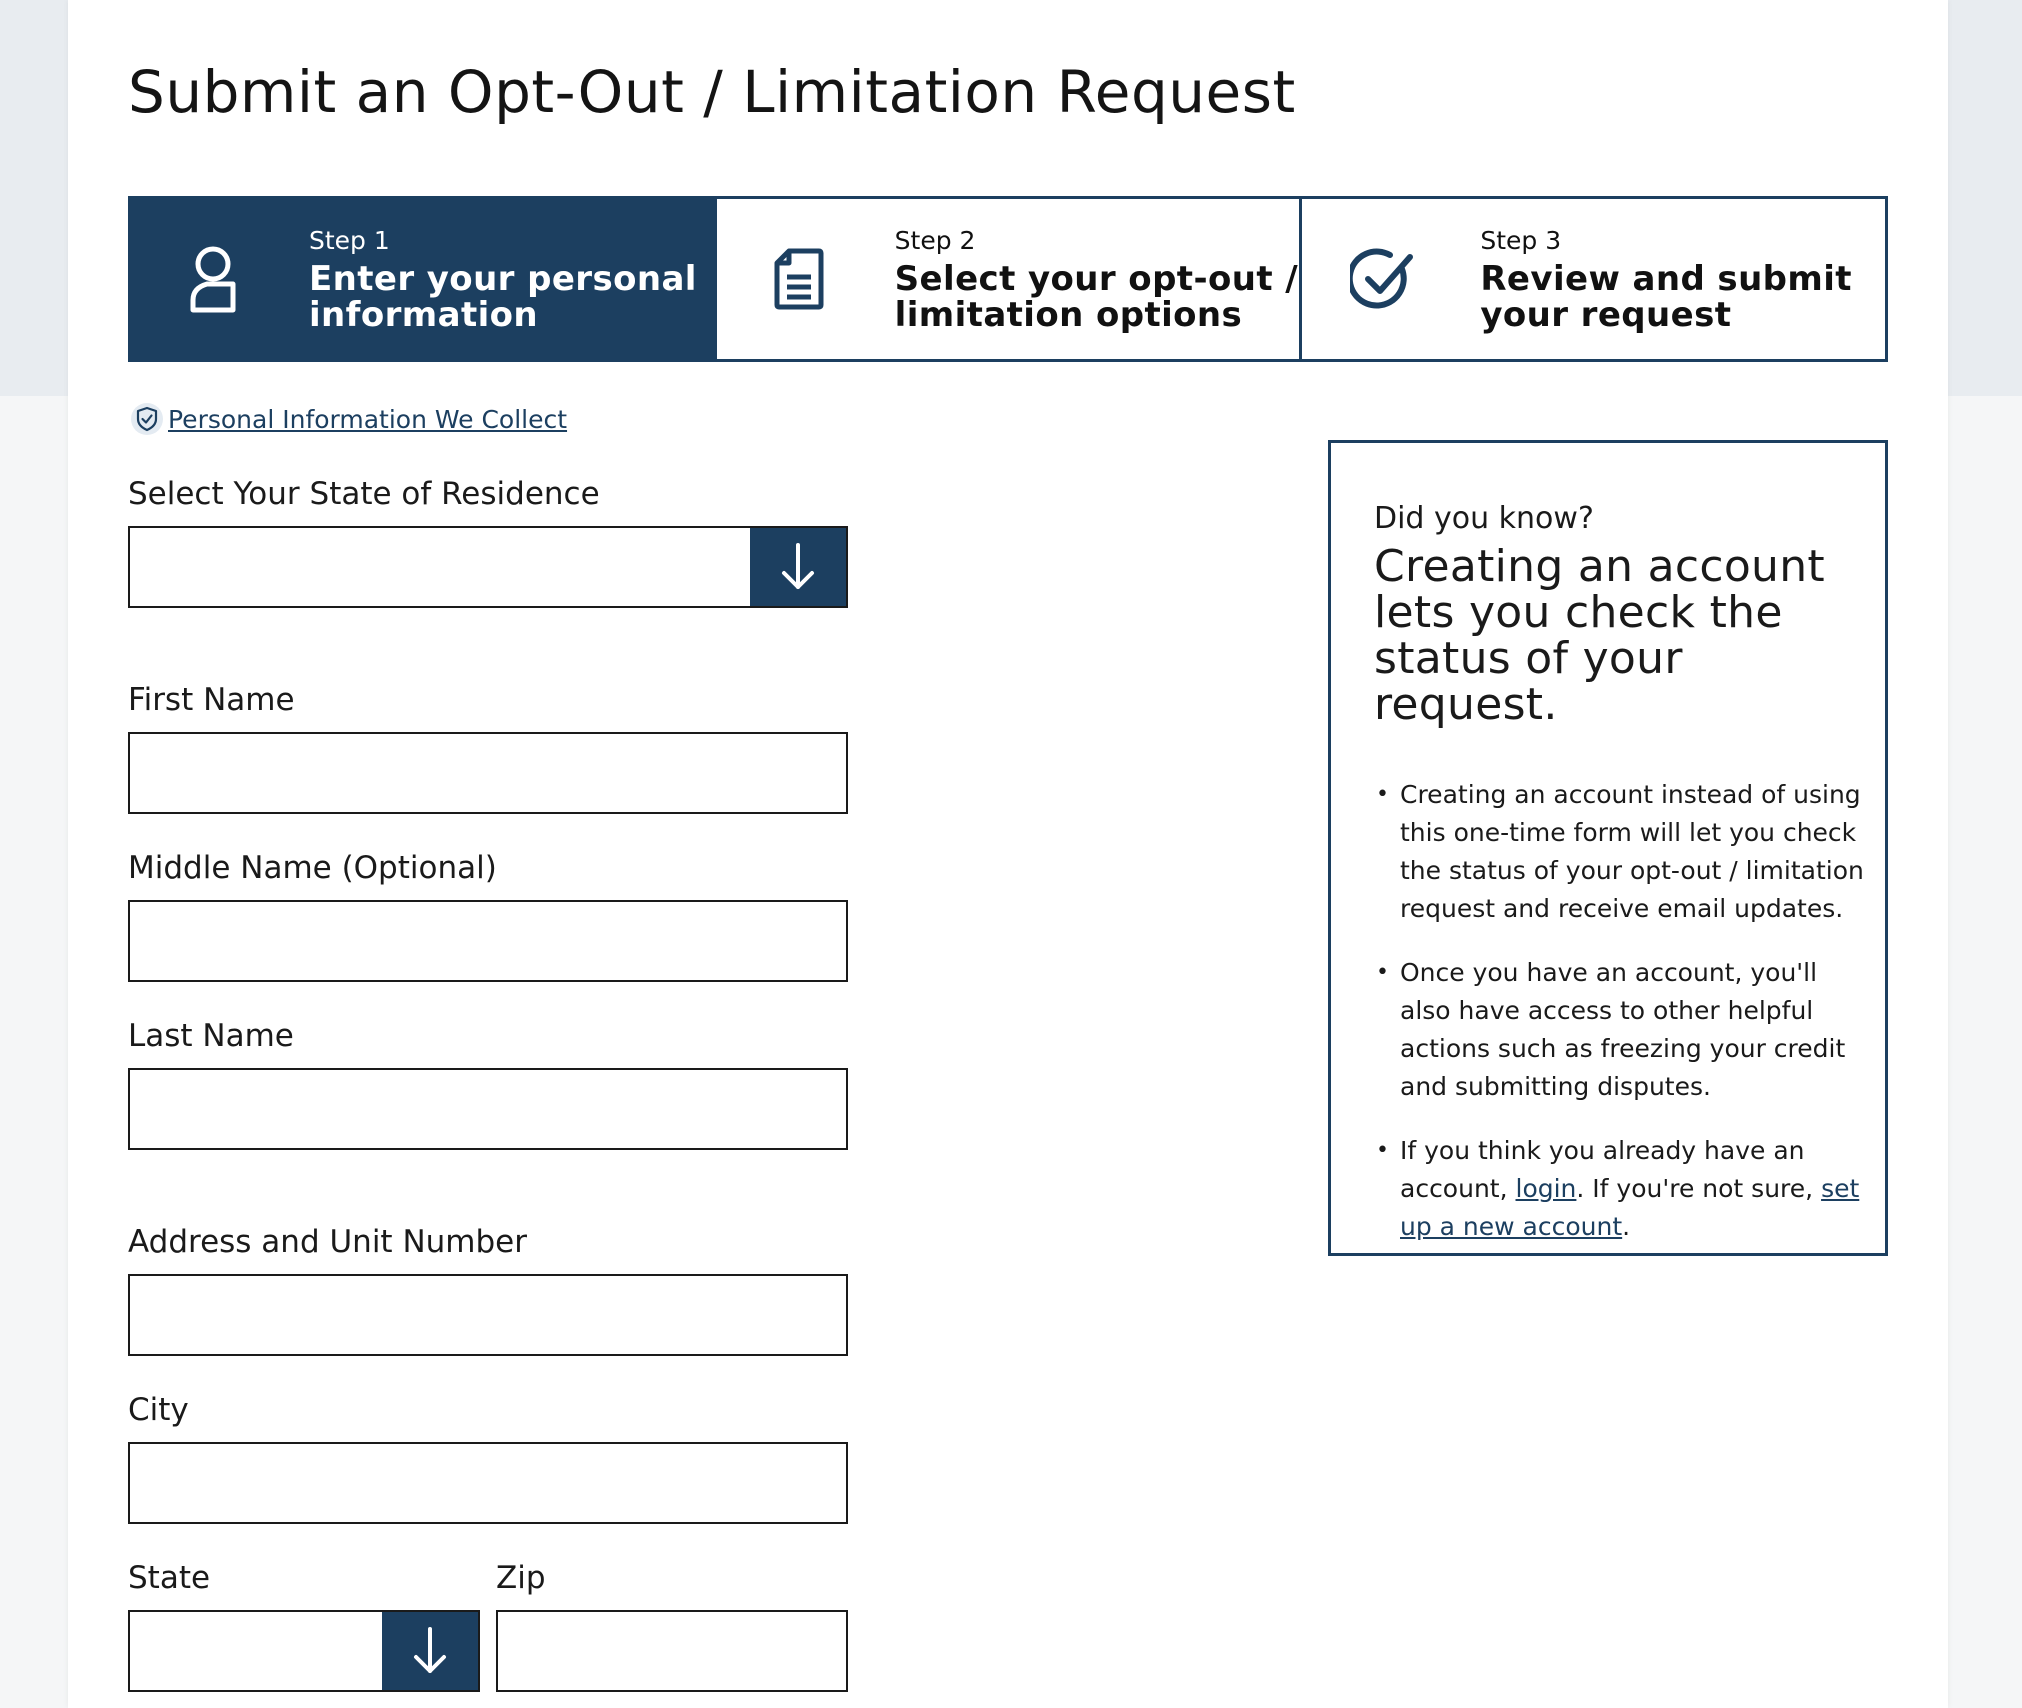 This screenshot has height=1708, width=2022. Describe the element at coordinates (1699, 1188) in the screenshot. I see `info-bullet-3-mid: . If you're not sure,` at that location.